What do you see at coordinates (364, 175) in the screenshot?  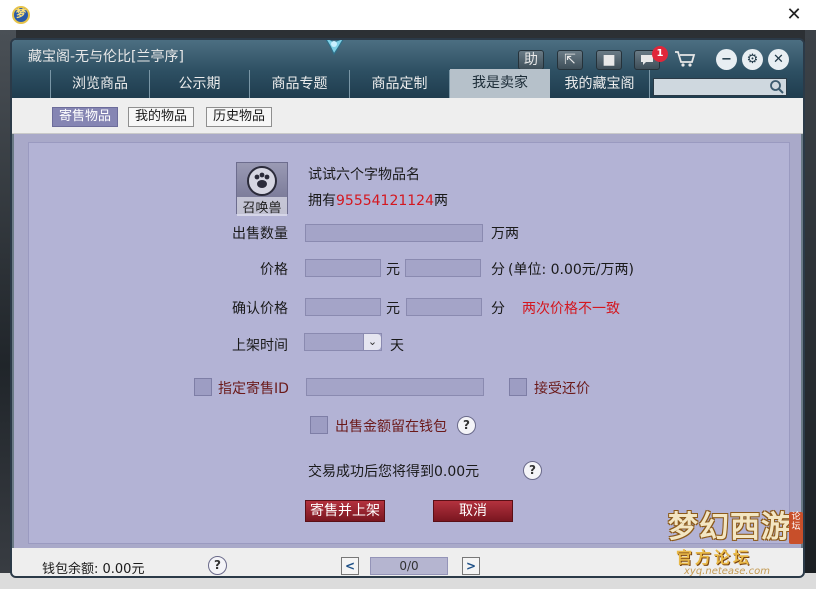 I see `item-name: 试试六个字物品名` at bounding box center [364, 175].